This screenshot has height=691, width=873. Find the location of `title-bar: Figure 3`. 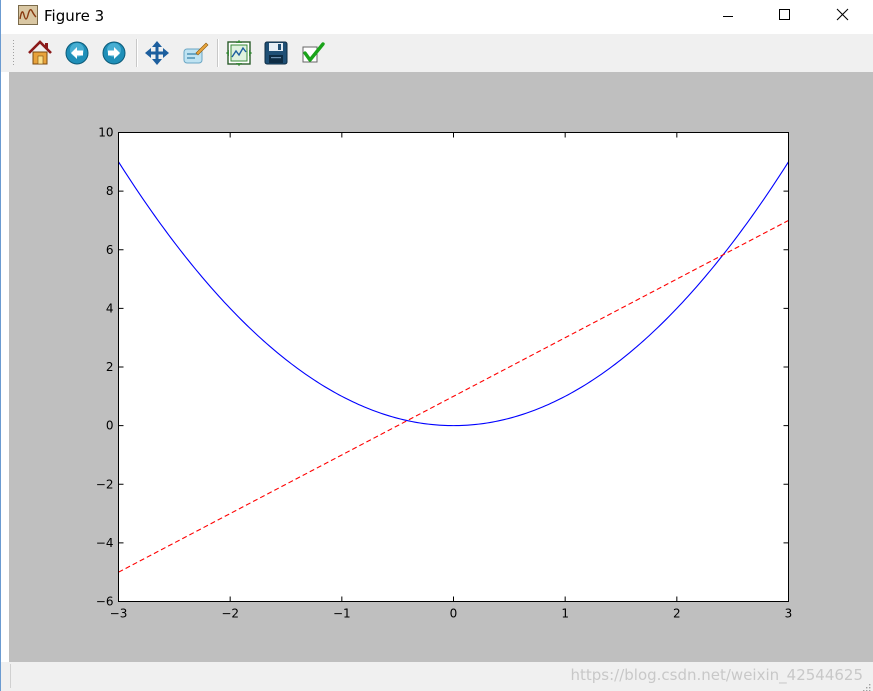

title-bar: Figure 3 is located at coordinates (437, 17).